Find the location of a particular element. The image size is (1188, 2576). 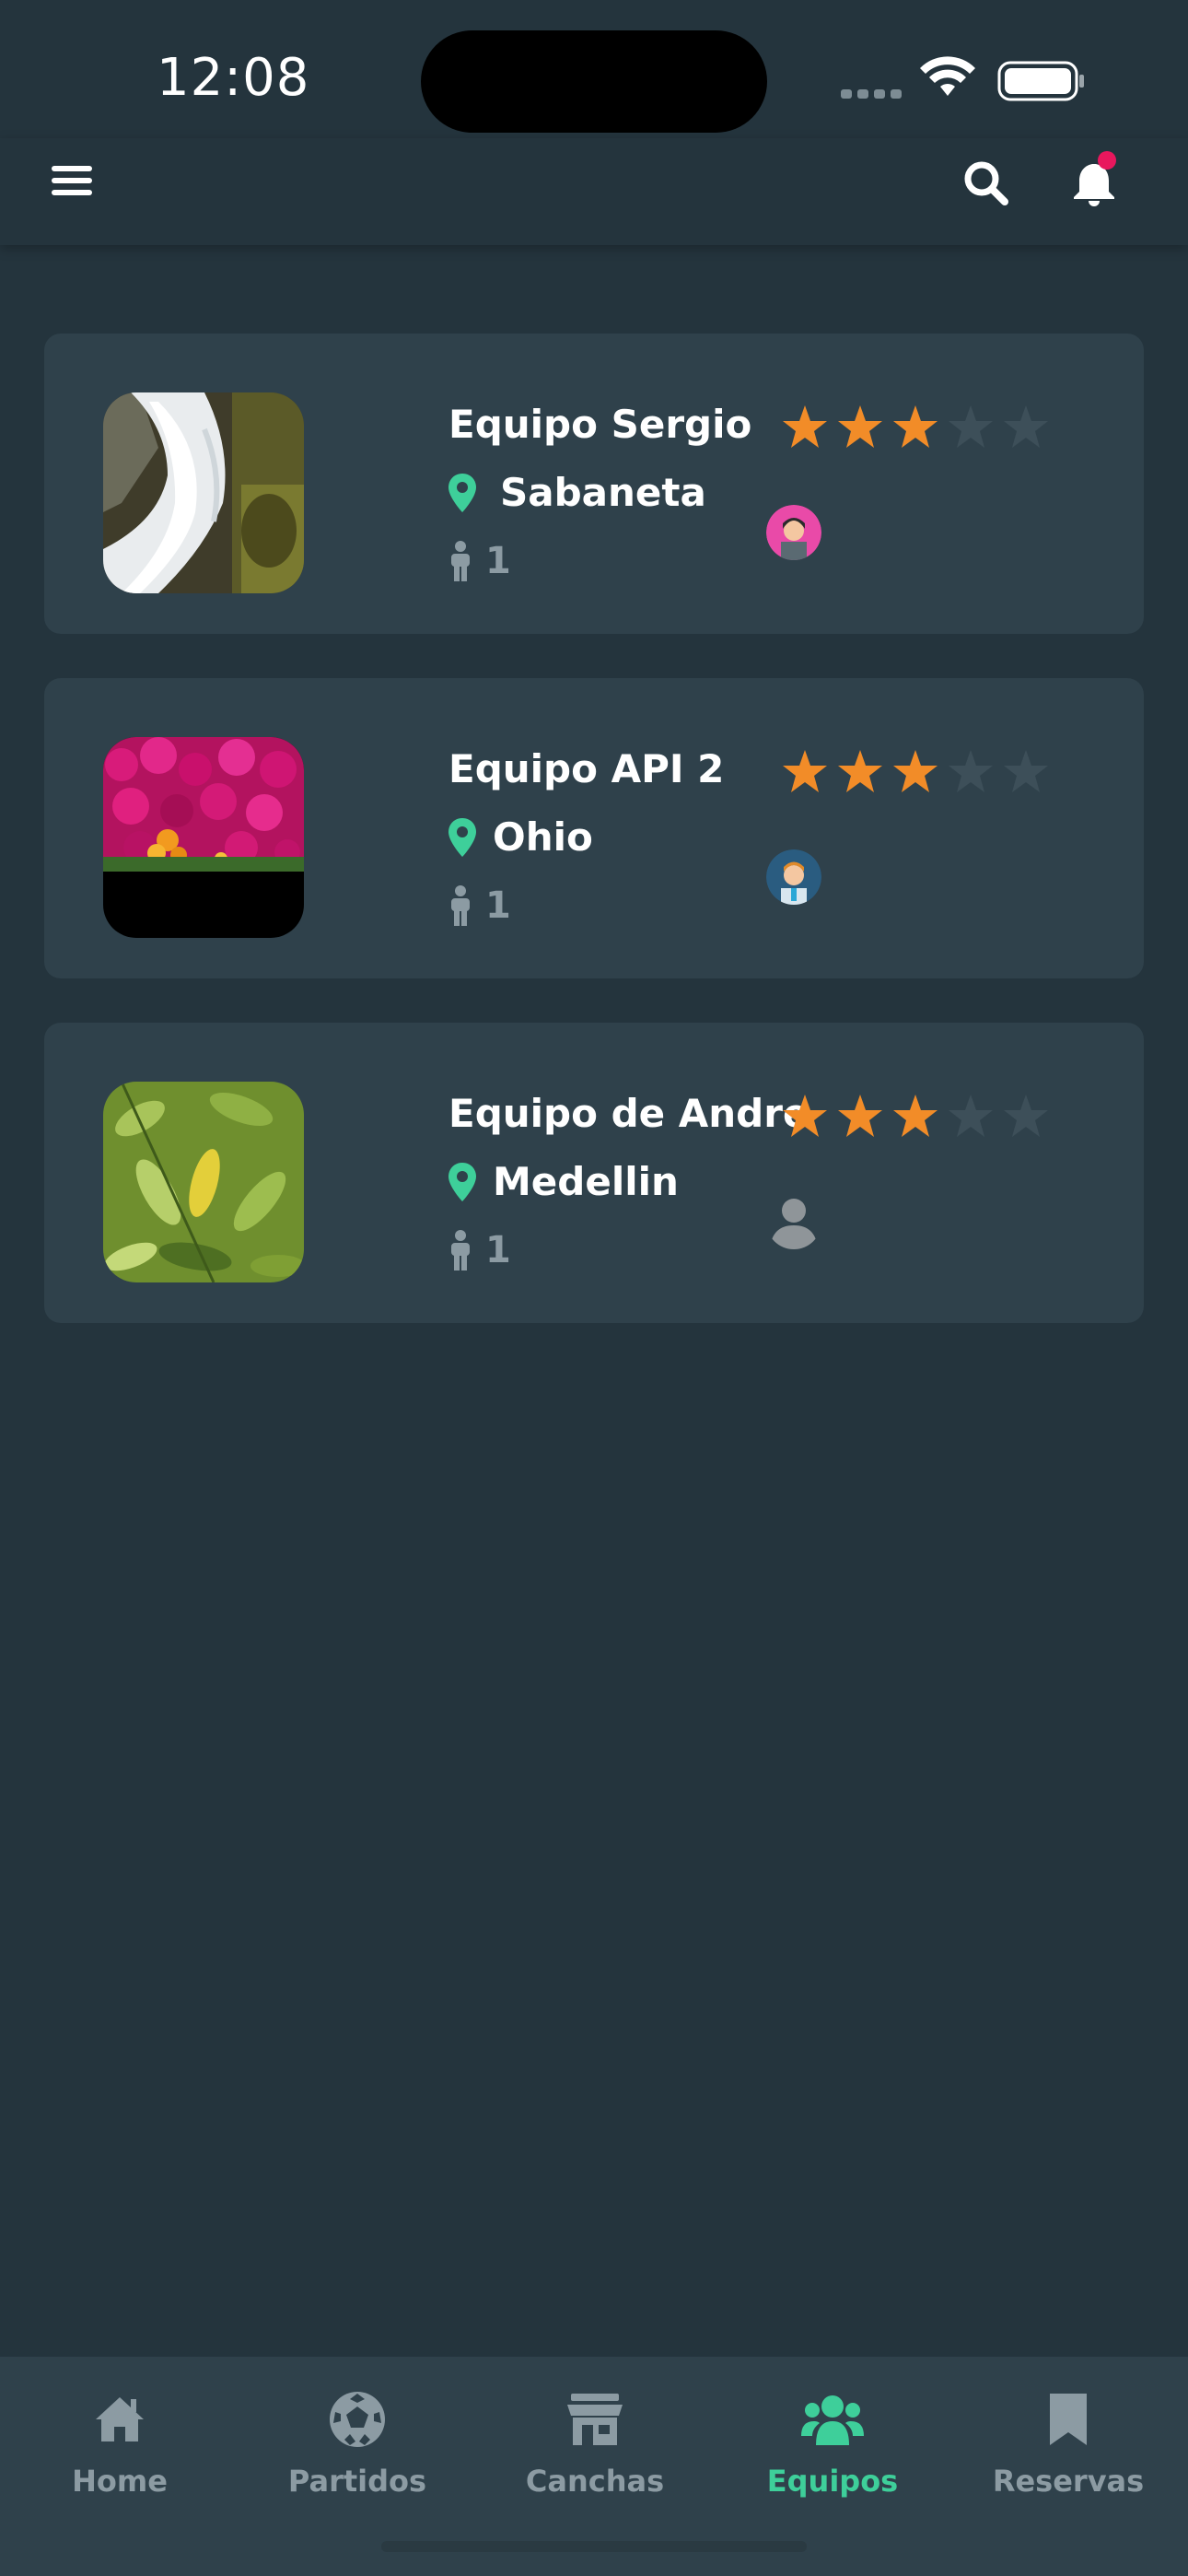

team-location: Ohio is located at coordinates (521, 837).